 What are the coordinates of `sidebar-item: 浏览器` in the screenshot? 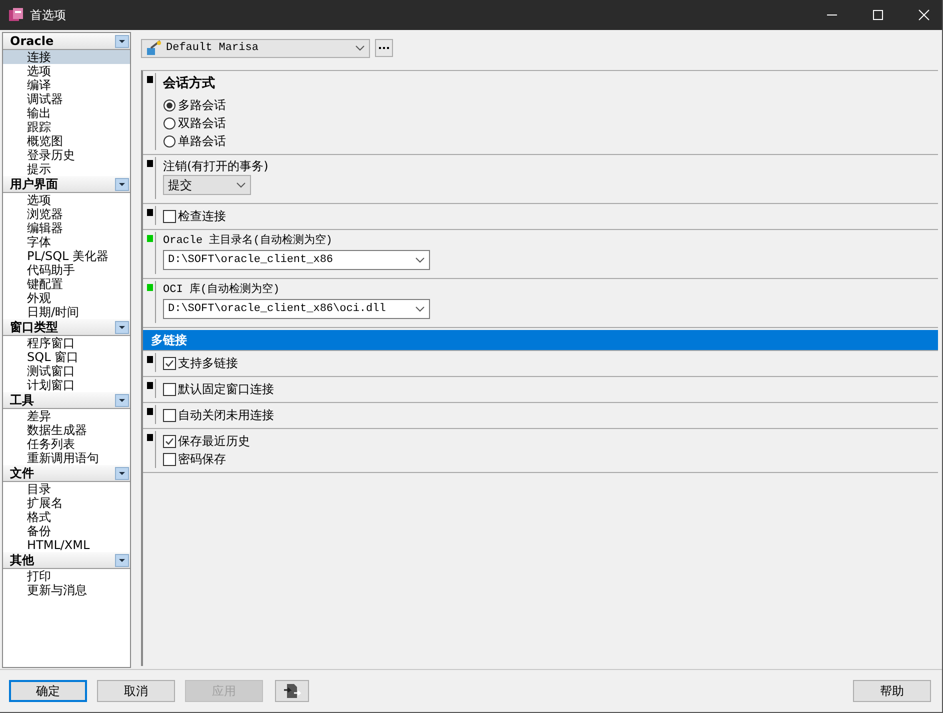 It's located at (66, 214).